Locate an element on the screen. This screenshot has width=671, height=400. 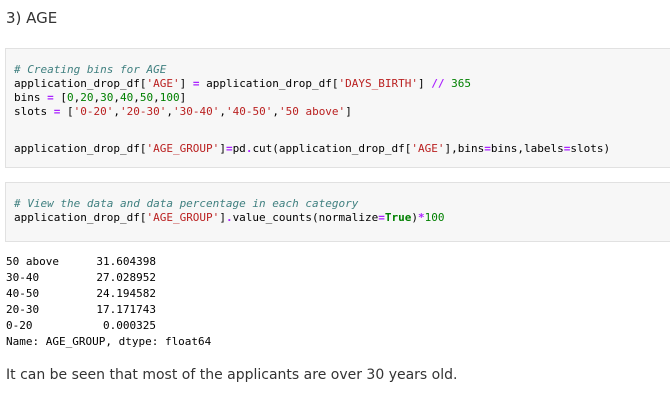
output-footer: Name: AGE_GROUP, dtype: float64 is located at coordinates (109, 341).